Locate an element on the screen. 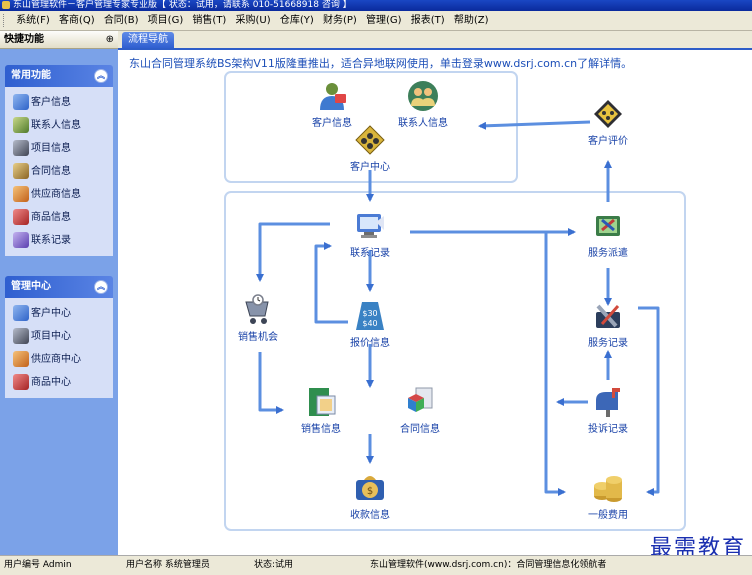 Image resolution: width=752 pixels, height=575 pixels. contract-blocks-icon is located at coordinates (420, 402).